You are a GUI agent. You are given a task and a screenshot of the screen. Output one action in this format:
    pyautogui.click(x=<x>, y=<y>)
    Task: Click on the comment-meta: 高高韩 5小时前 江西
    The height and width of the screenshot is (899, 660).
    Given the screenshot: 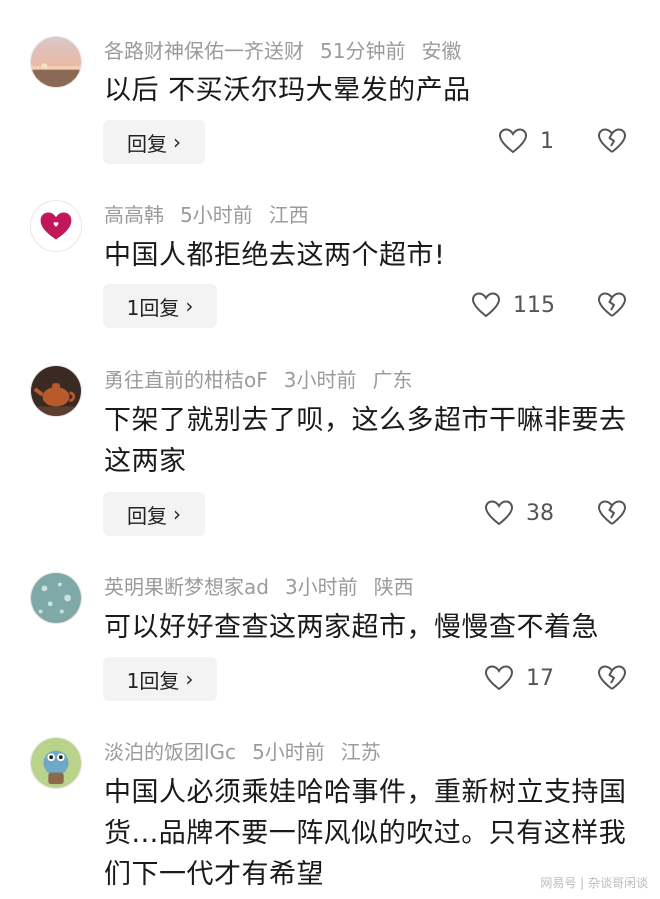 What is the action you would take?
    pyautogui.click(x=214, y=215)
    